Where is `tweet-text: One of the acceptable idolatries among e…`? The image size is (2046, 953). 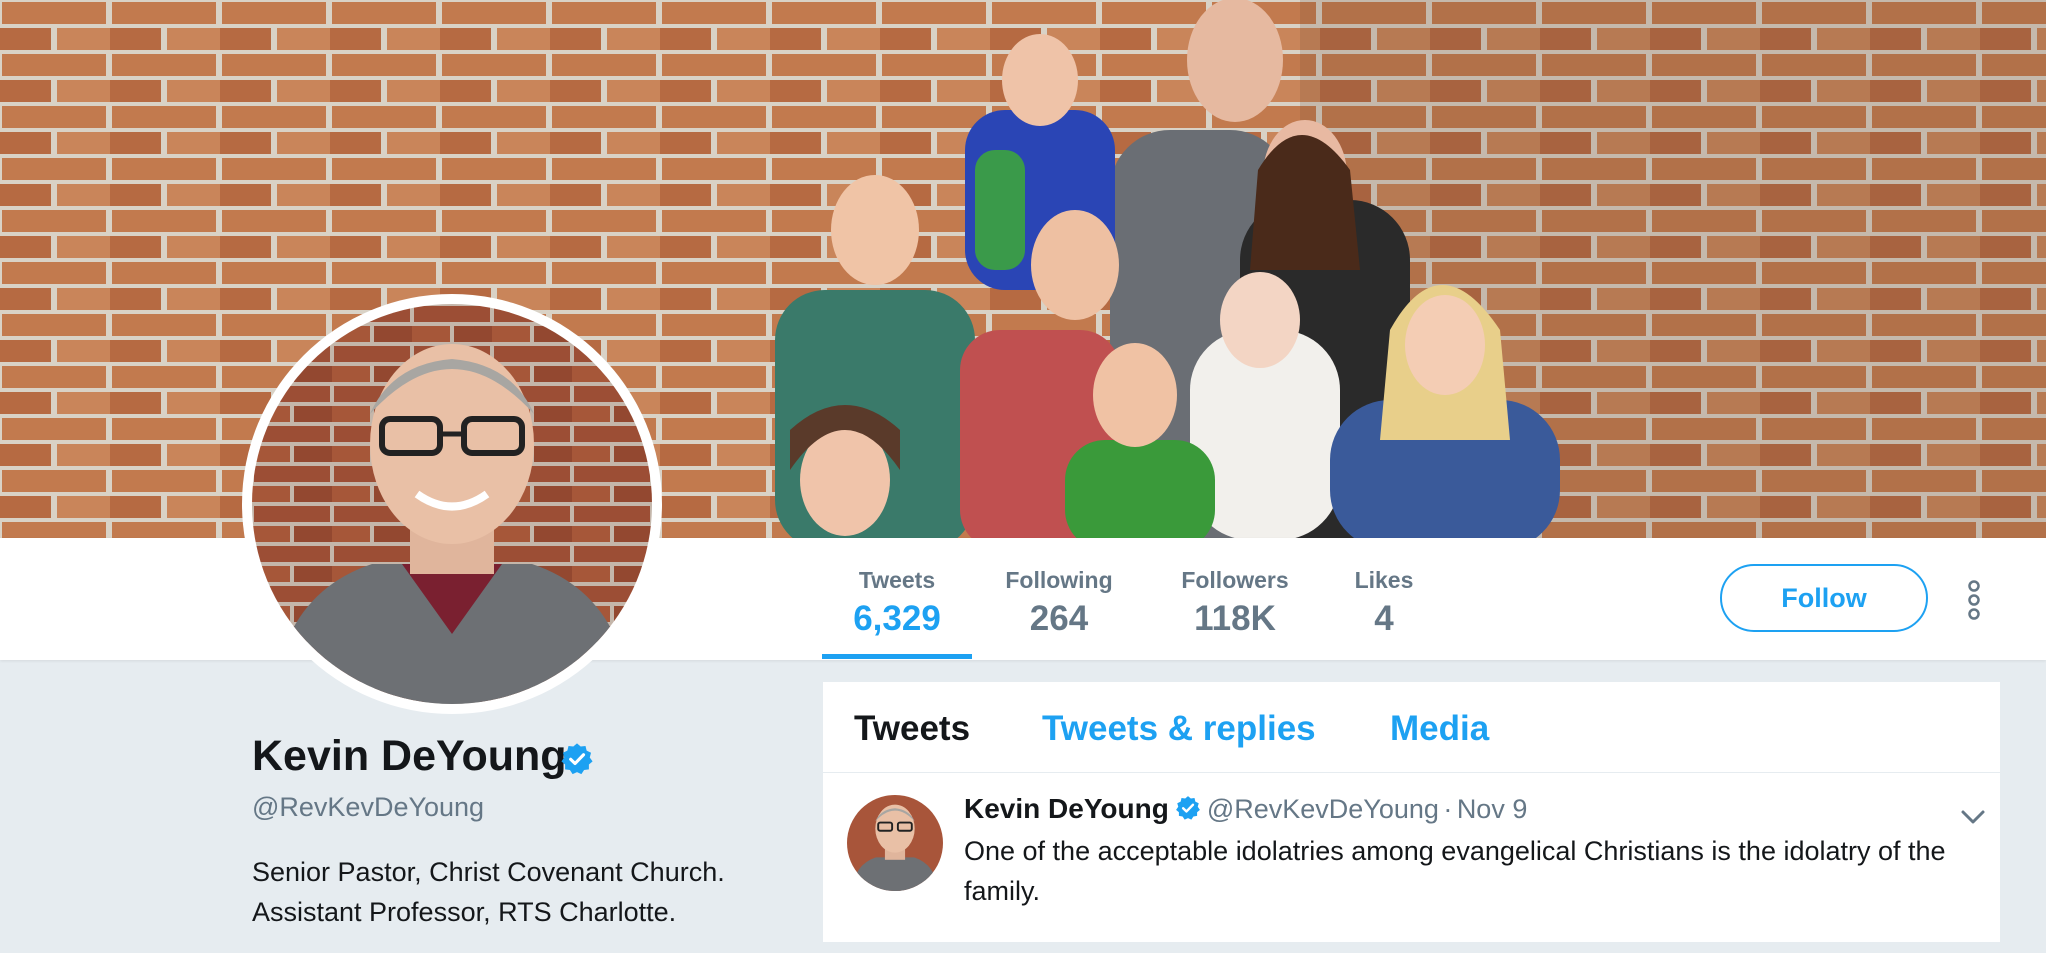 tweet-text: One of the acceptable idolatries among e… is located at coordinates (1455, 871).